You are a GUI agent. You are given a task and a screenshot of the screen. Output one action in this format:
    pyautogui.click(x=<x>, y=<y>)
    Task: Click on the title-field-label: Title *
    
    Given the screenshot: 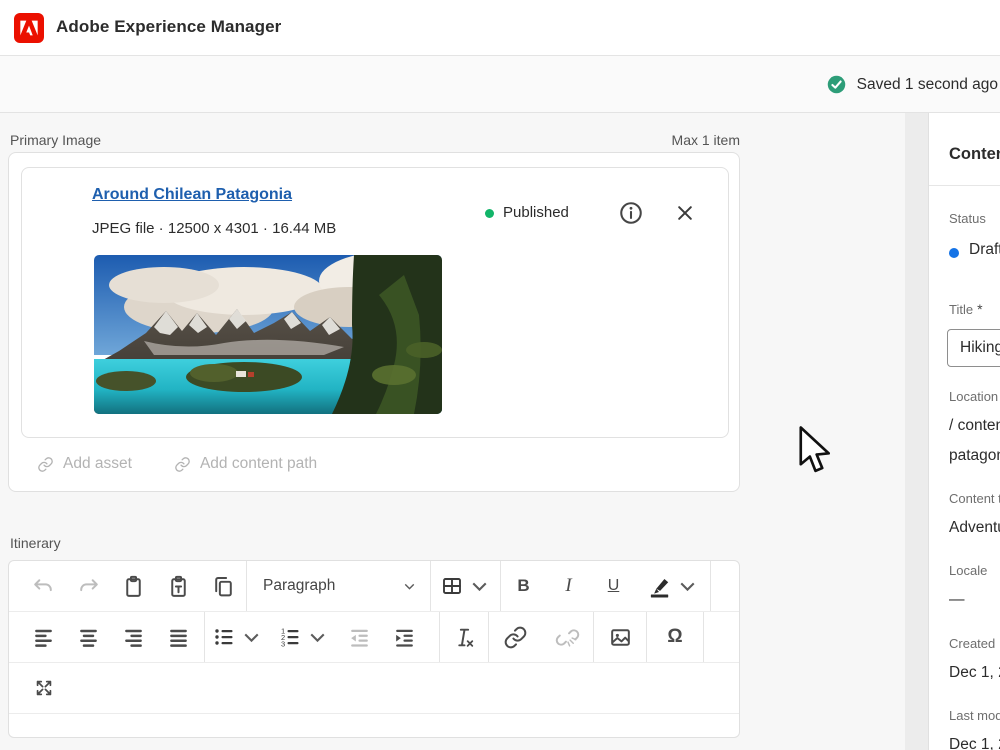 What is the action you would take?
    pyautogui.click(x=966, y=309)
    